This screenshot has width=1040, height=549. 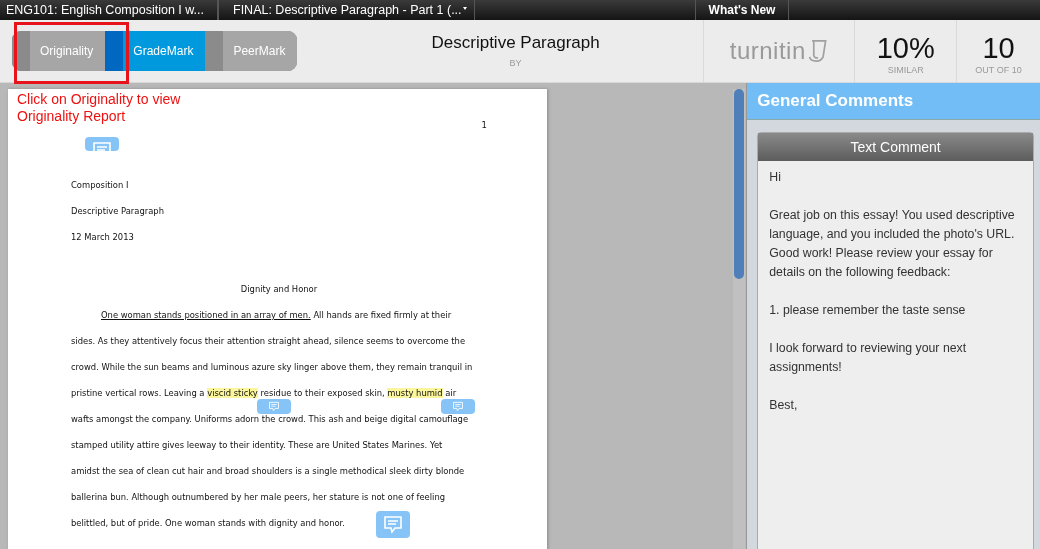 What do you see at coordinates (767, 51) in the screenshot?
I see `logo-text: turnitin` at bounding box center [767, 51].